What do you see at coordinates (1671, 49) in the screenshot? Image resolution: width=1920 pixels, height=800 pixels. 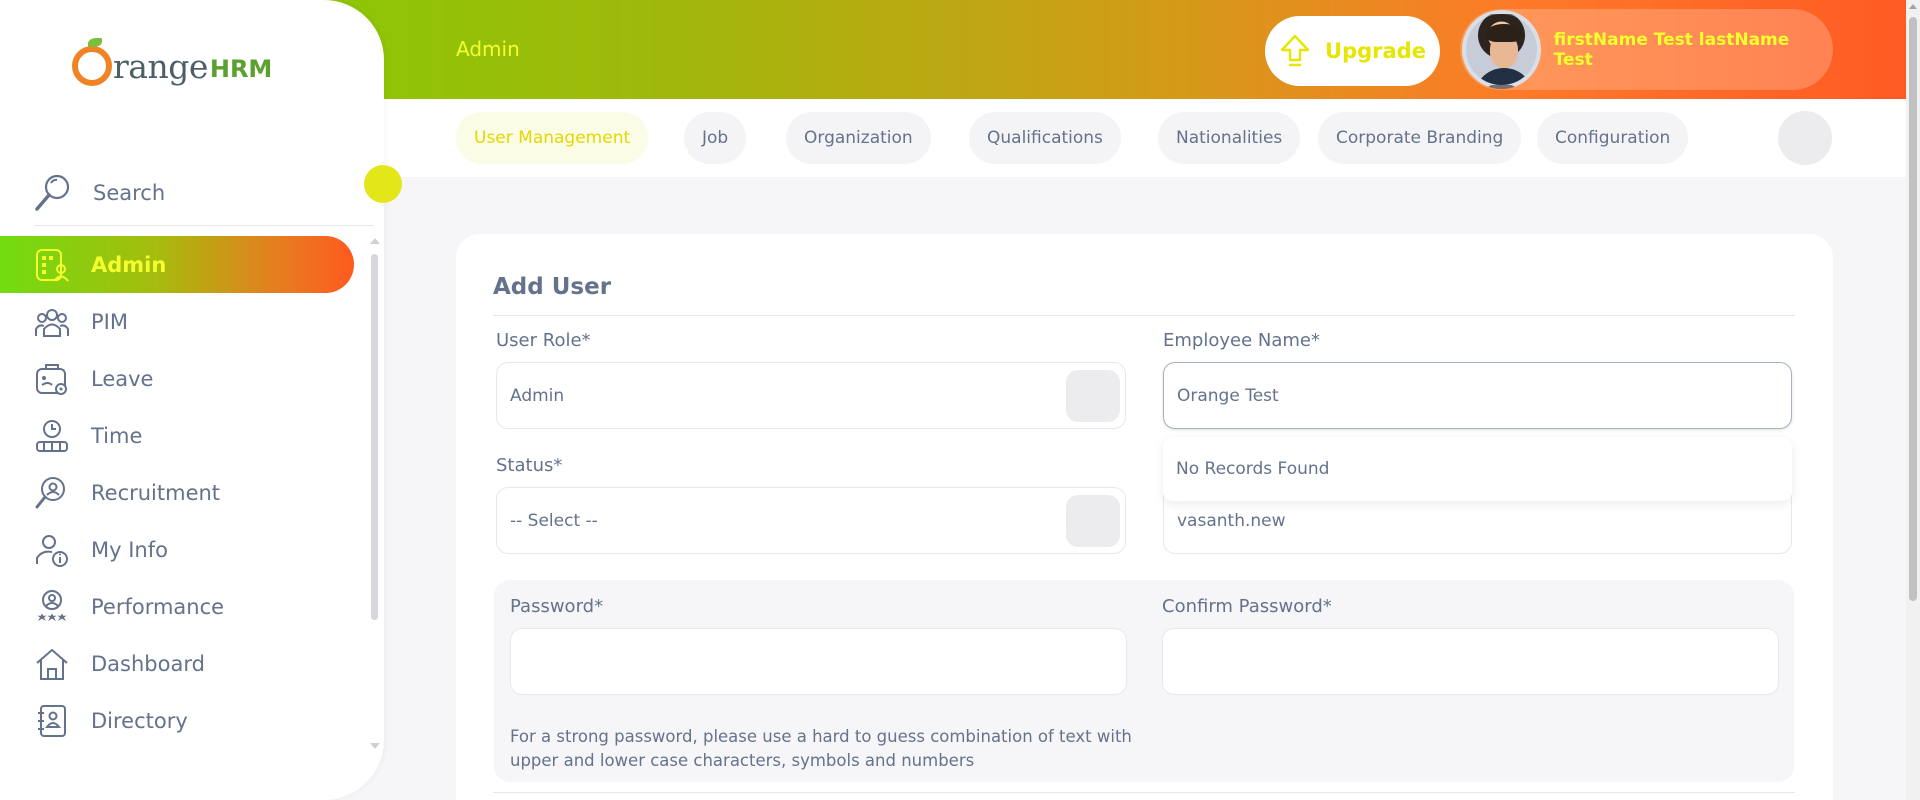 I see `user-name: firstName Test lastName Test` at bounding box center [1671, 49].